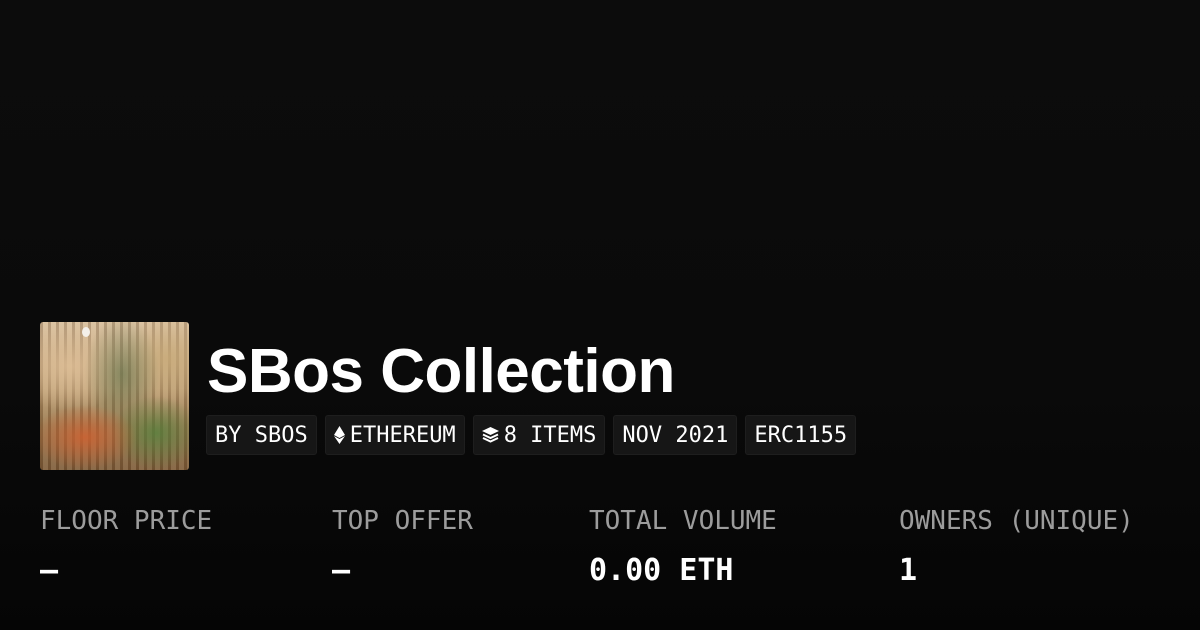 This screenshot has width=1200, height=630. I want to click on items-tag: 8 ITEMS, so click(539, 435).